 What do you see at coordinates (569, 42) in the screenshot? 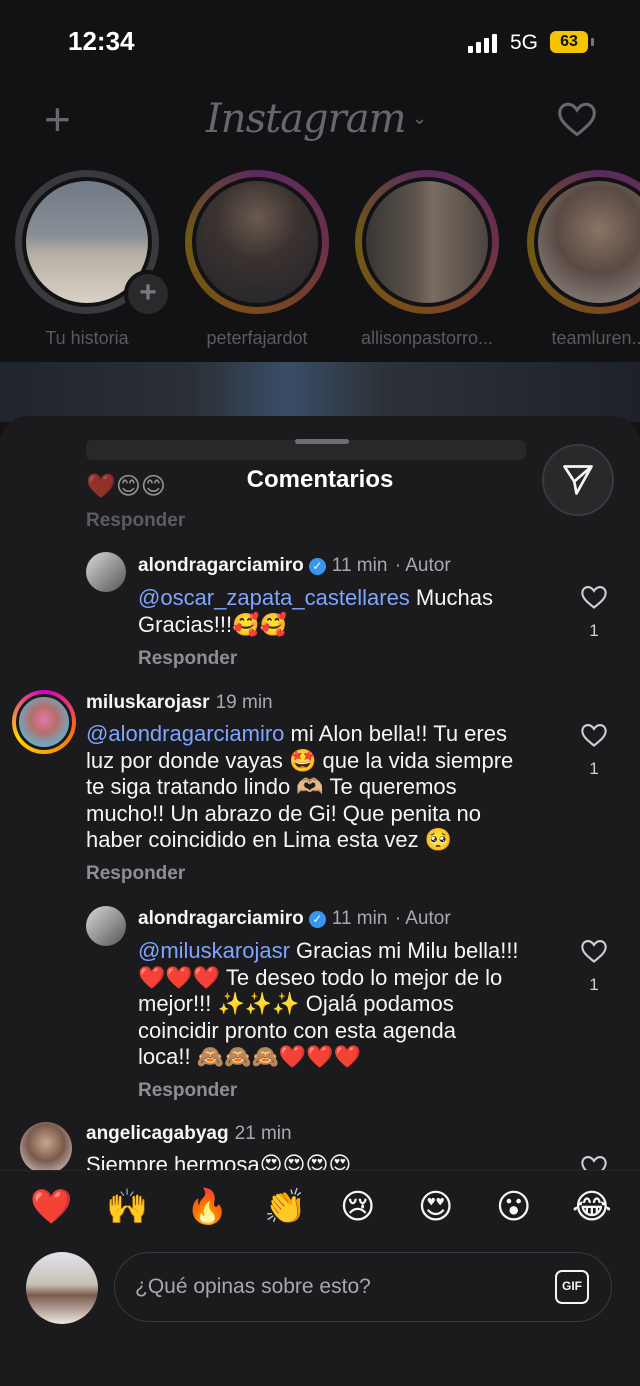
I see `battery-icon: 63` at bounding box center [569, 42].